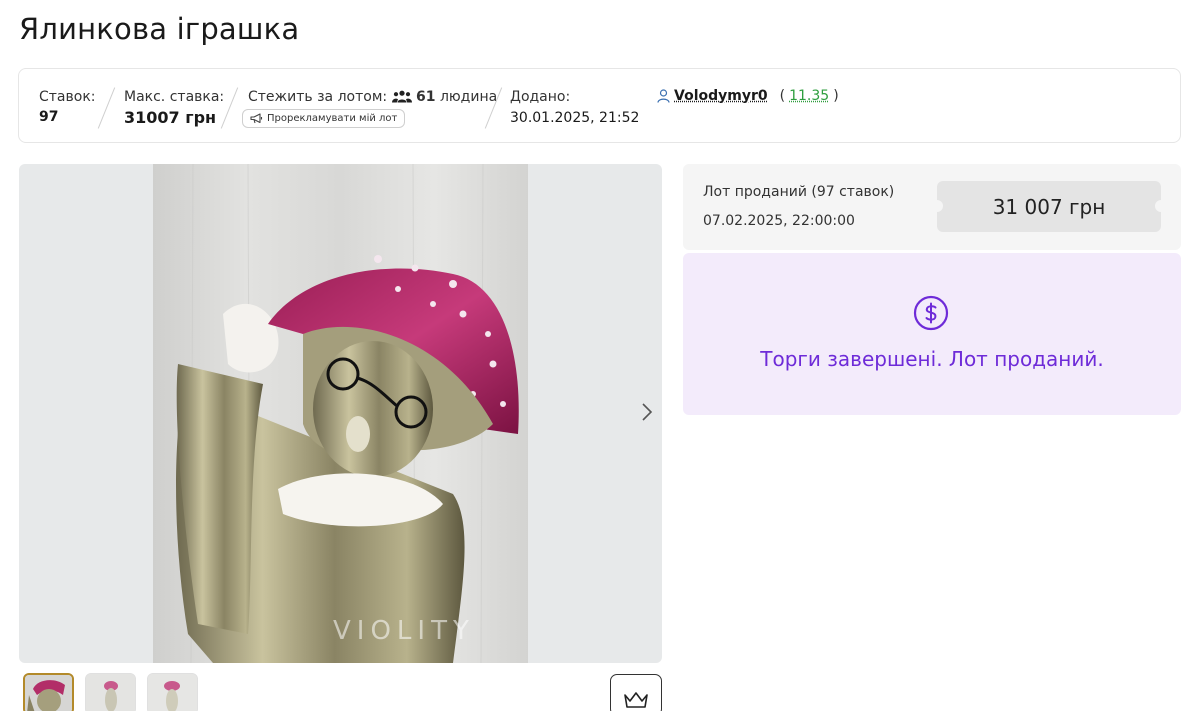  I want to click on added-label: Додано:, so click(540, 97).